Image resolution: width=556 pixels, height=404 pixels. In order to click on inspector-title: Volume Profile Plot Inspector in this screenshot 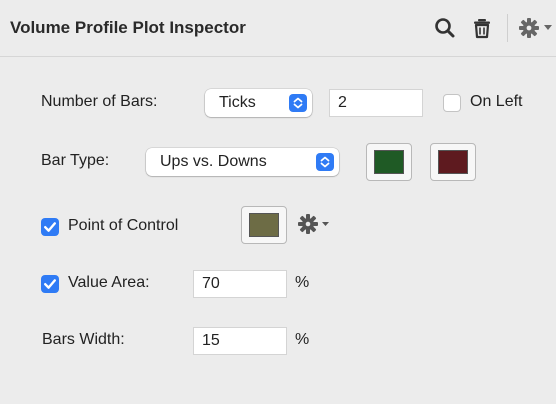, I will do `click(128, 27)`.